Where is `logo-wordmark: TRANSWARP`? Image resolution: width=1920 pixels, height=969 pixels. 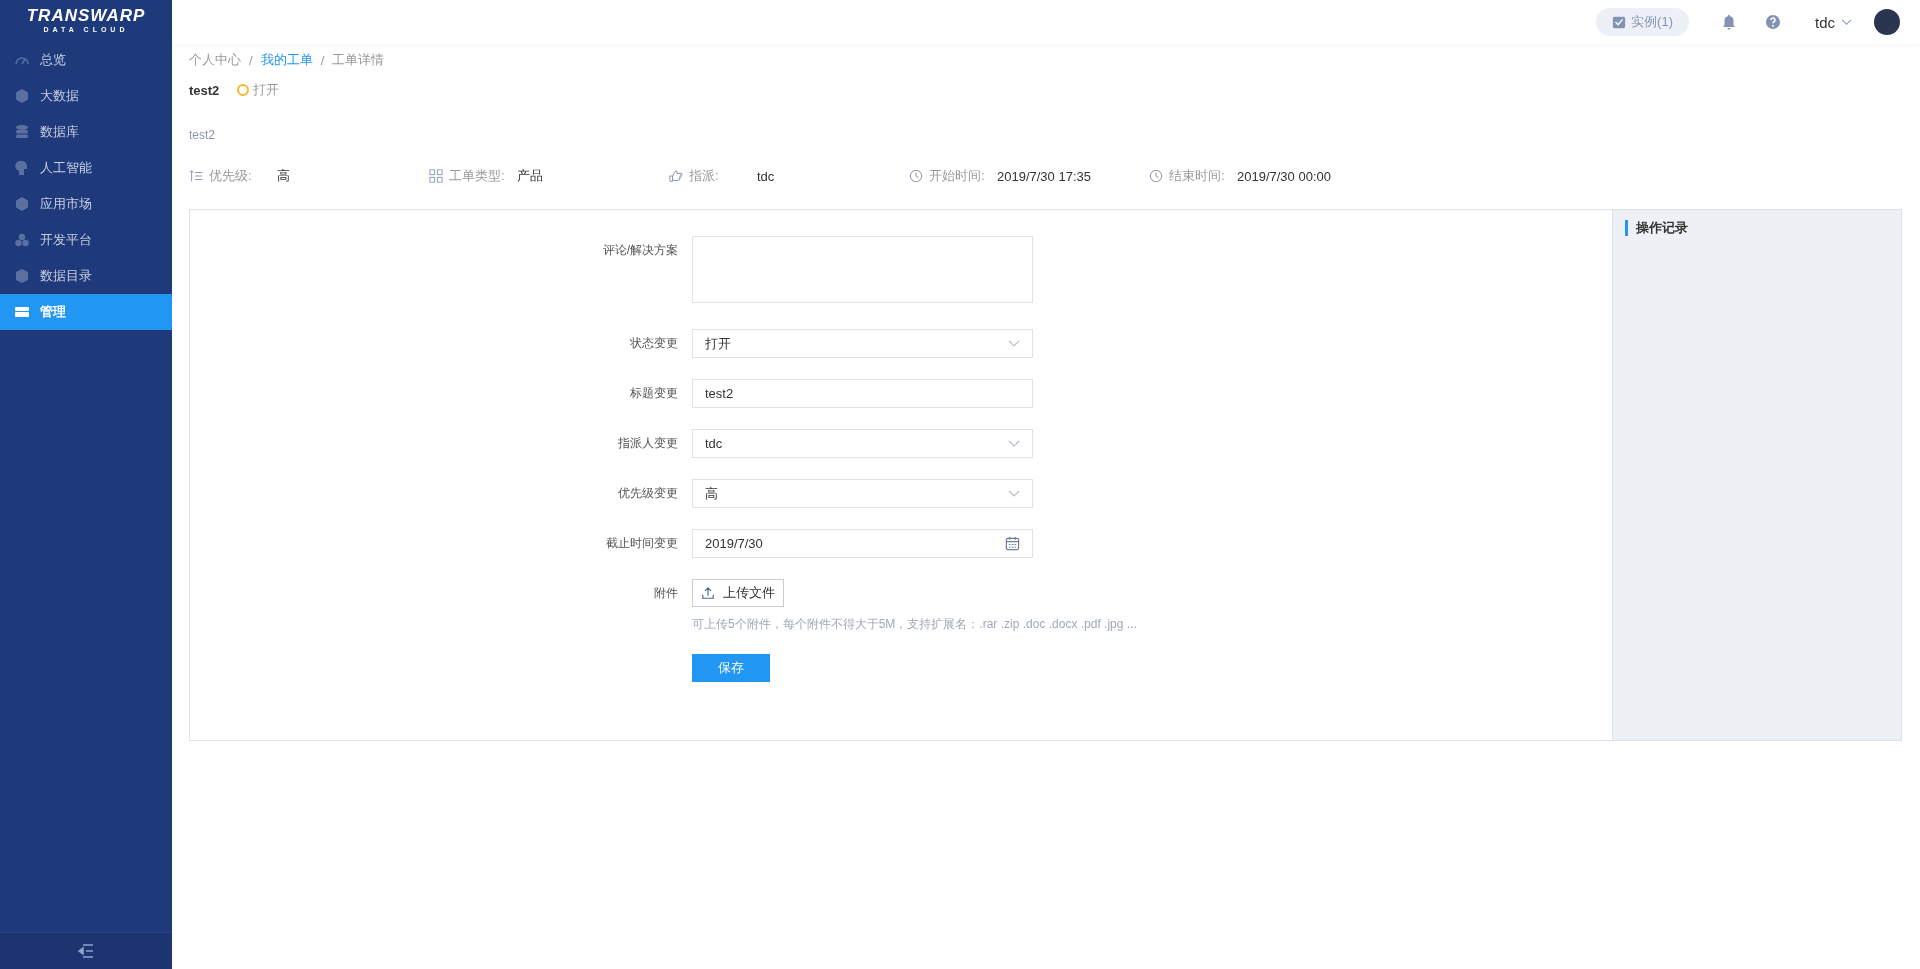
logo-wordmark: TRANSWARP is located at coordinates (86, 16).